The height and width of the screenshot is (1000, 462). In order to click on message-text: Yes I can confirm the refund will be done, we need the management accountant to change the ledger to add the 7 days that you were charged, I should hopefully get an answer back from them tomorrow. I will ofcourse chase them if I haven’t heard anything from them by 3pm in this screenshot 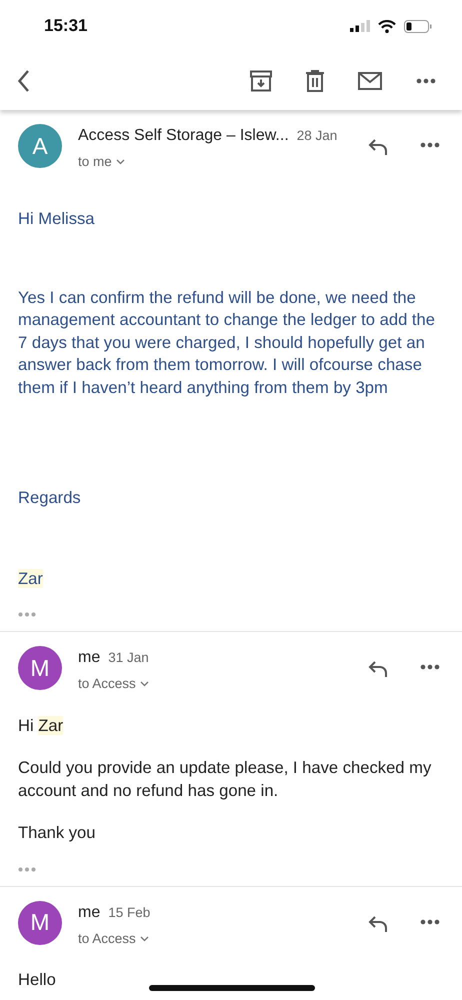, I will do `click(227, 342)`.